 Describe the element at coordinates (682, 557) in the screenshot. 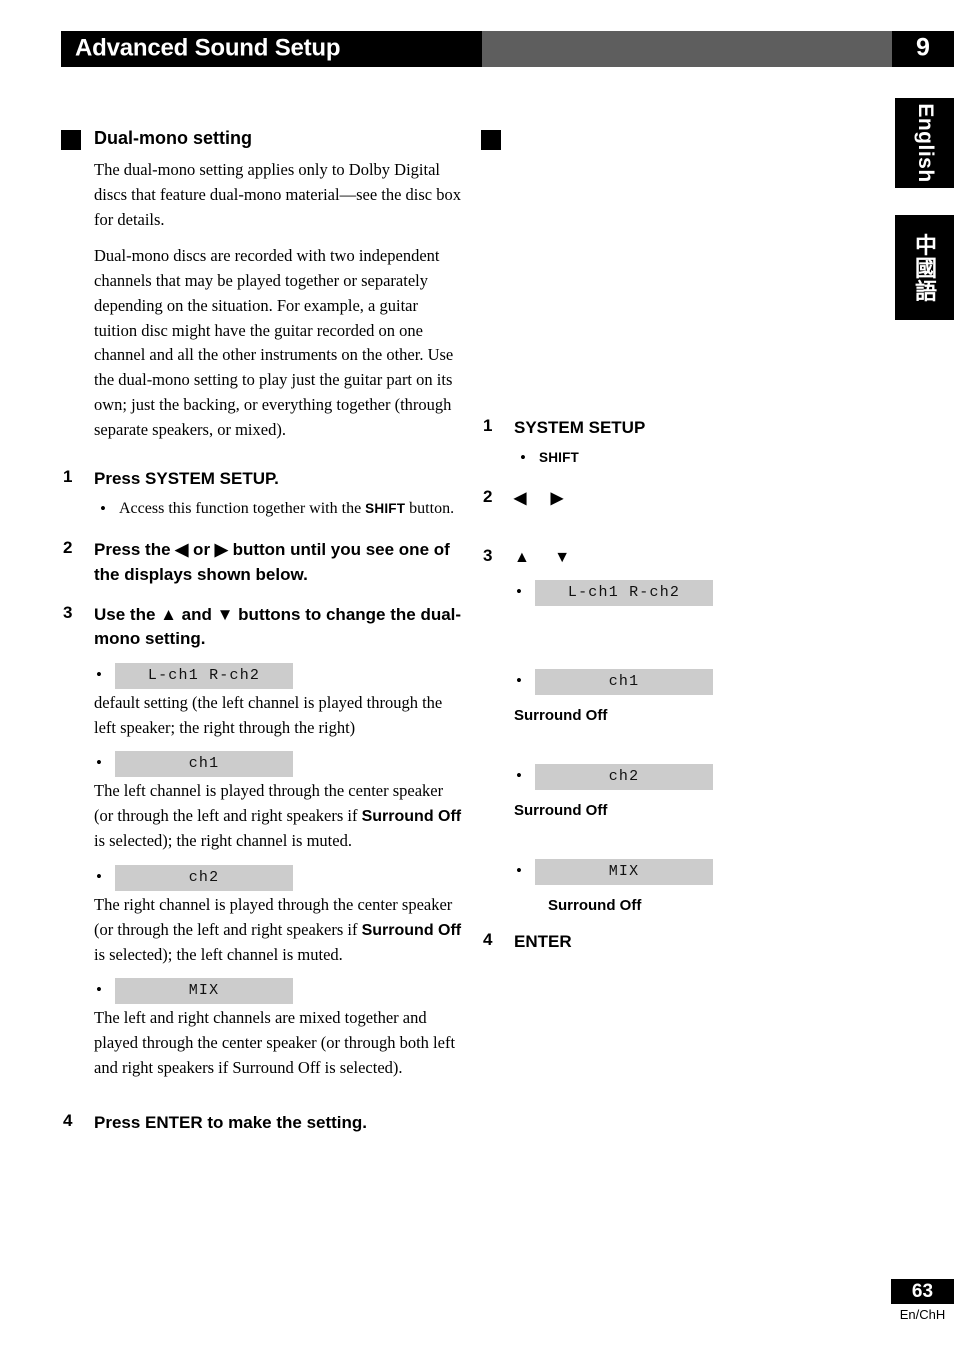

I see `right-step-3: 3 ▲ ▼` at that location.